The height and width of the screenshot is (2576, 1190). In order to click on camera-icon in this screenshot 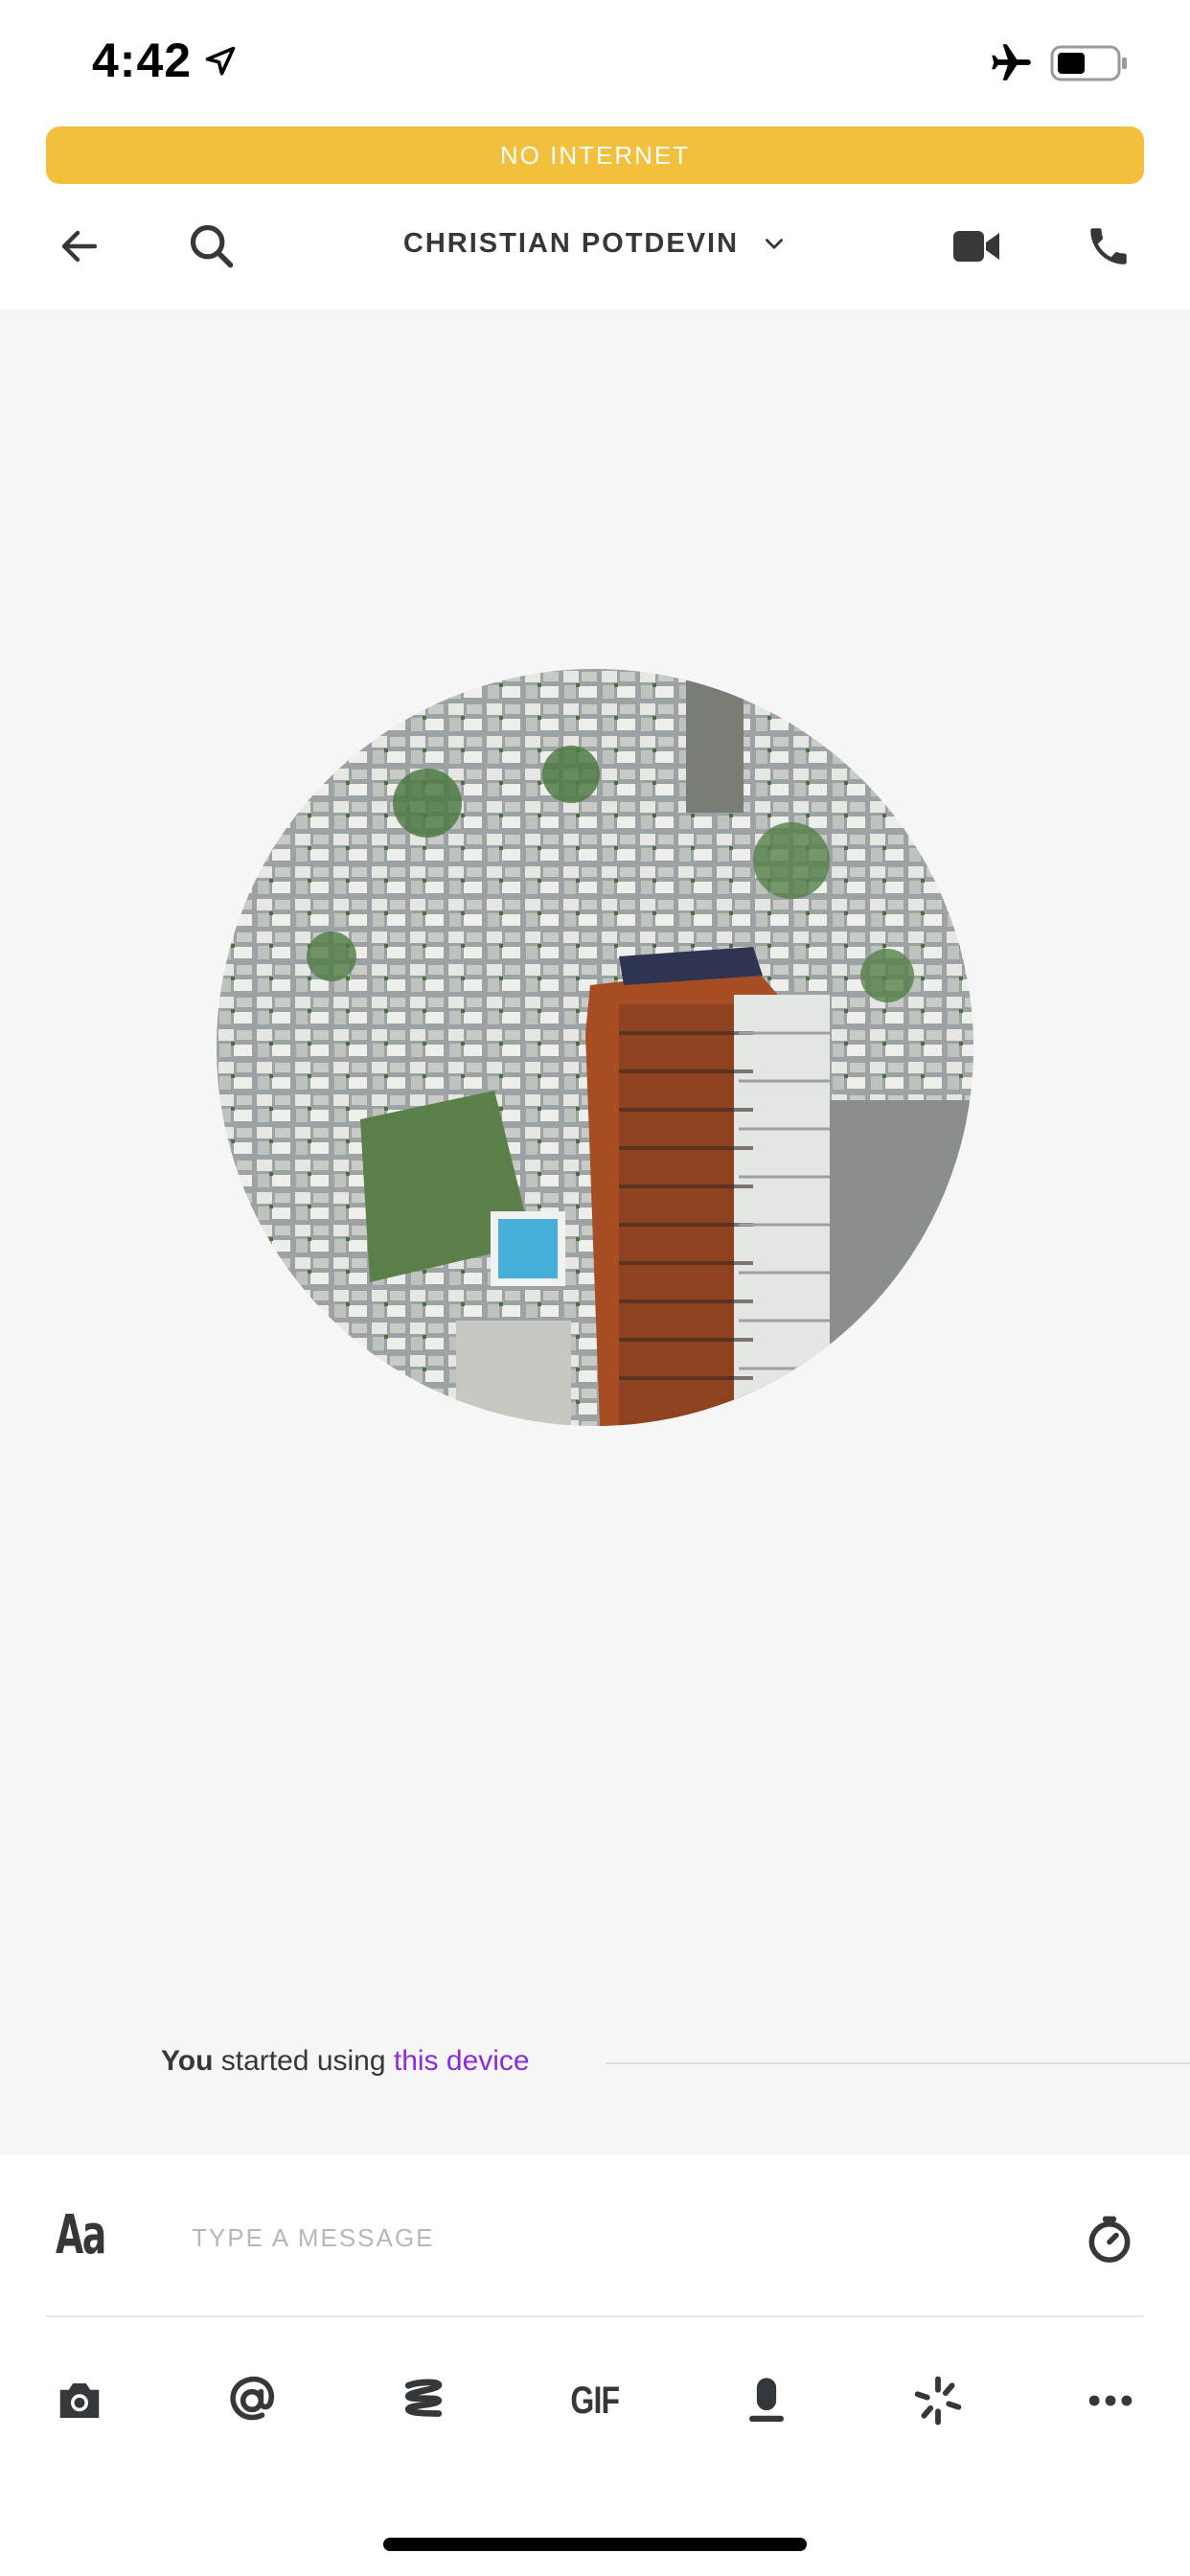, I will do `click(80, 2400)`.